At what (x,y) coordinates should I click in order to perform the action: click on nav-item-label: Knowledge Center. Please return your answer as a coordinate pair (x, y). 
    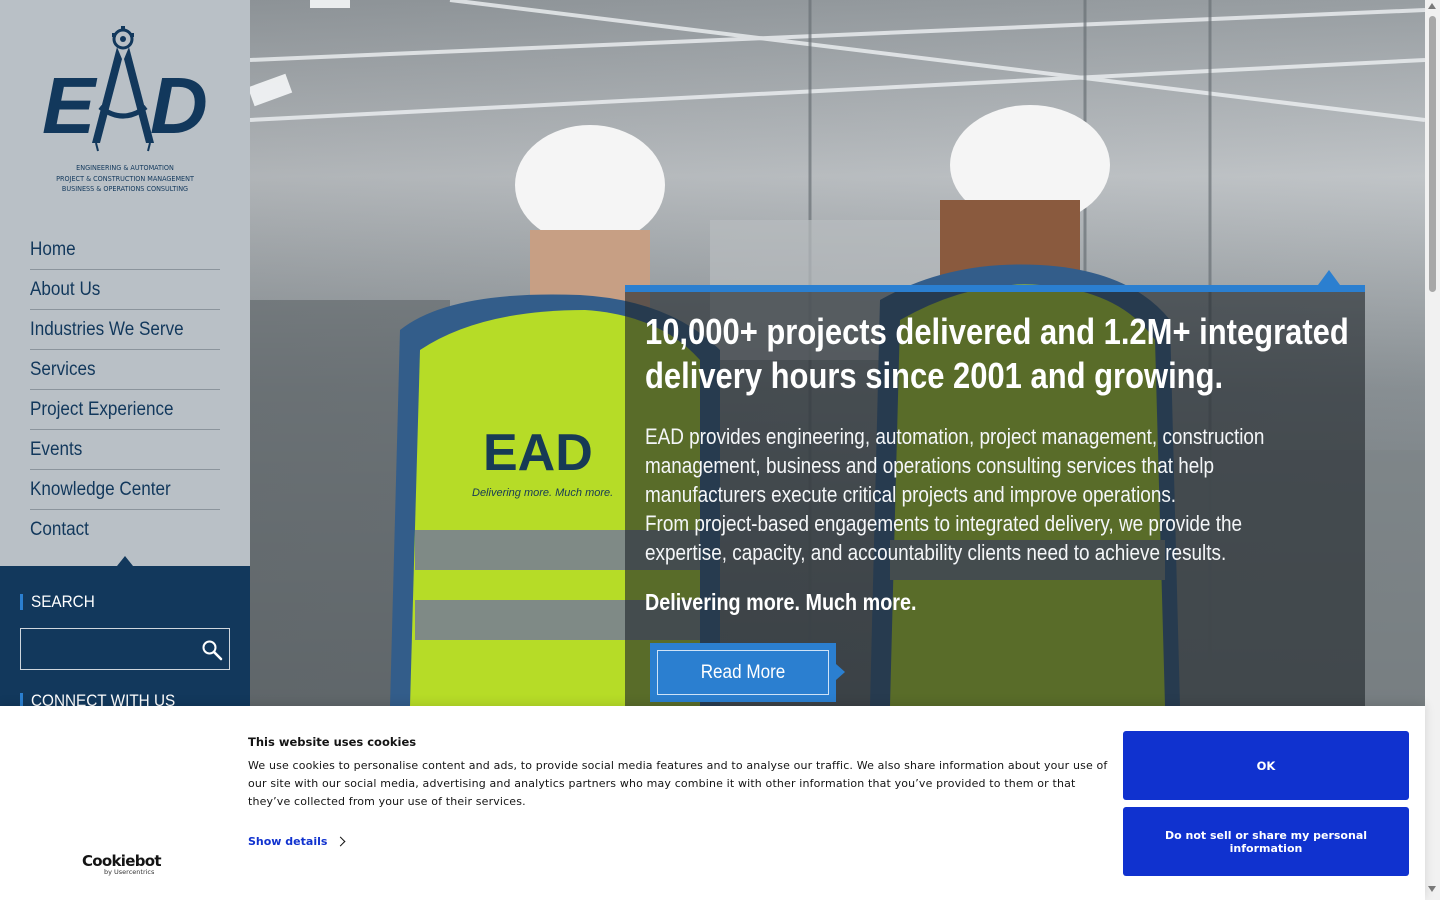
    Looking at the image, I should click on (100, 489).